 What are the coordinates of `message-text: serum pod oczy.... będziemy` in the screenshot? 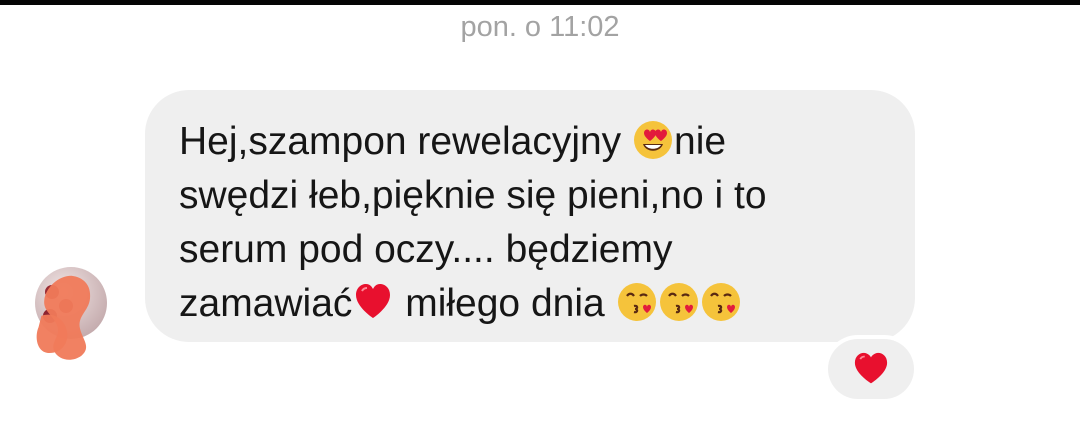 It's located at (426, 249).